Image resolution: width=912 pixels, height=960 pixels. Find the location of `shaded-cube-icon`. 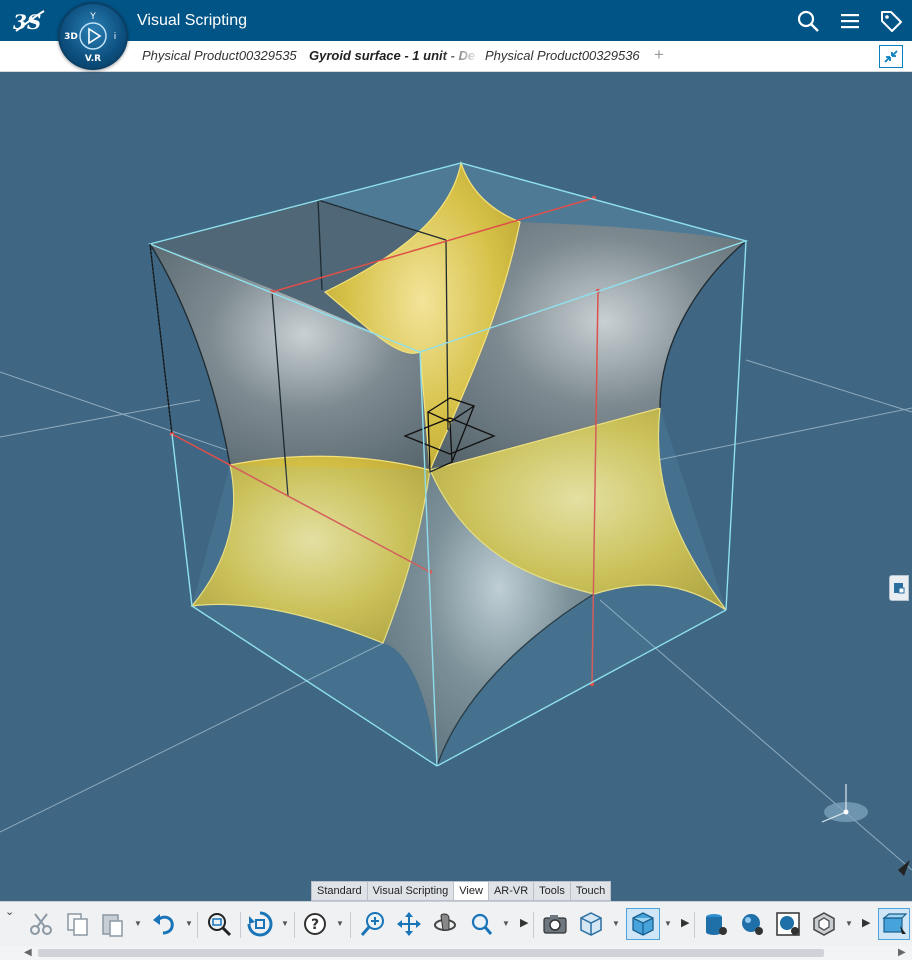

shaded-cube-icon is located at coordinates (643, 924).